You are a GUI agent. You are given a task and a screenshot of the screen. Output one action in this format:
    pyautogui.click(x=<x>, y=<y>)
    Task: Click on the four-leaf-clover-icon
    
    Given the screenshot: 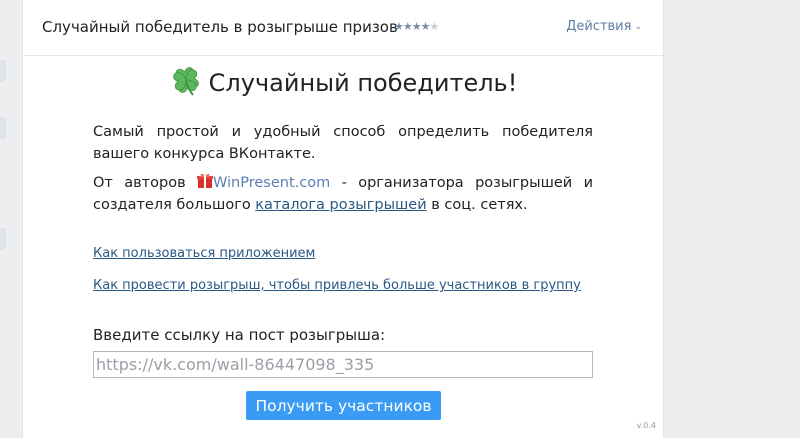 What is the action you would take?
    pyautogui.click(x=185, y=81)
    